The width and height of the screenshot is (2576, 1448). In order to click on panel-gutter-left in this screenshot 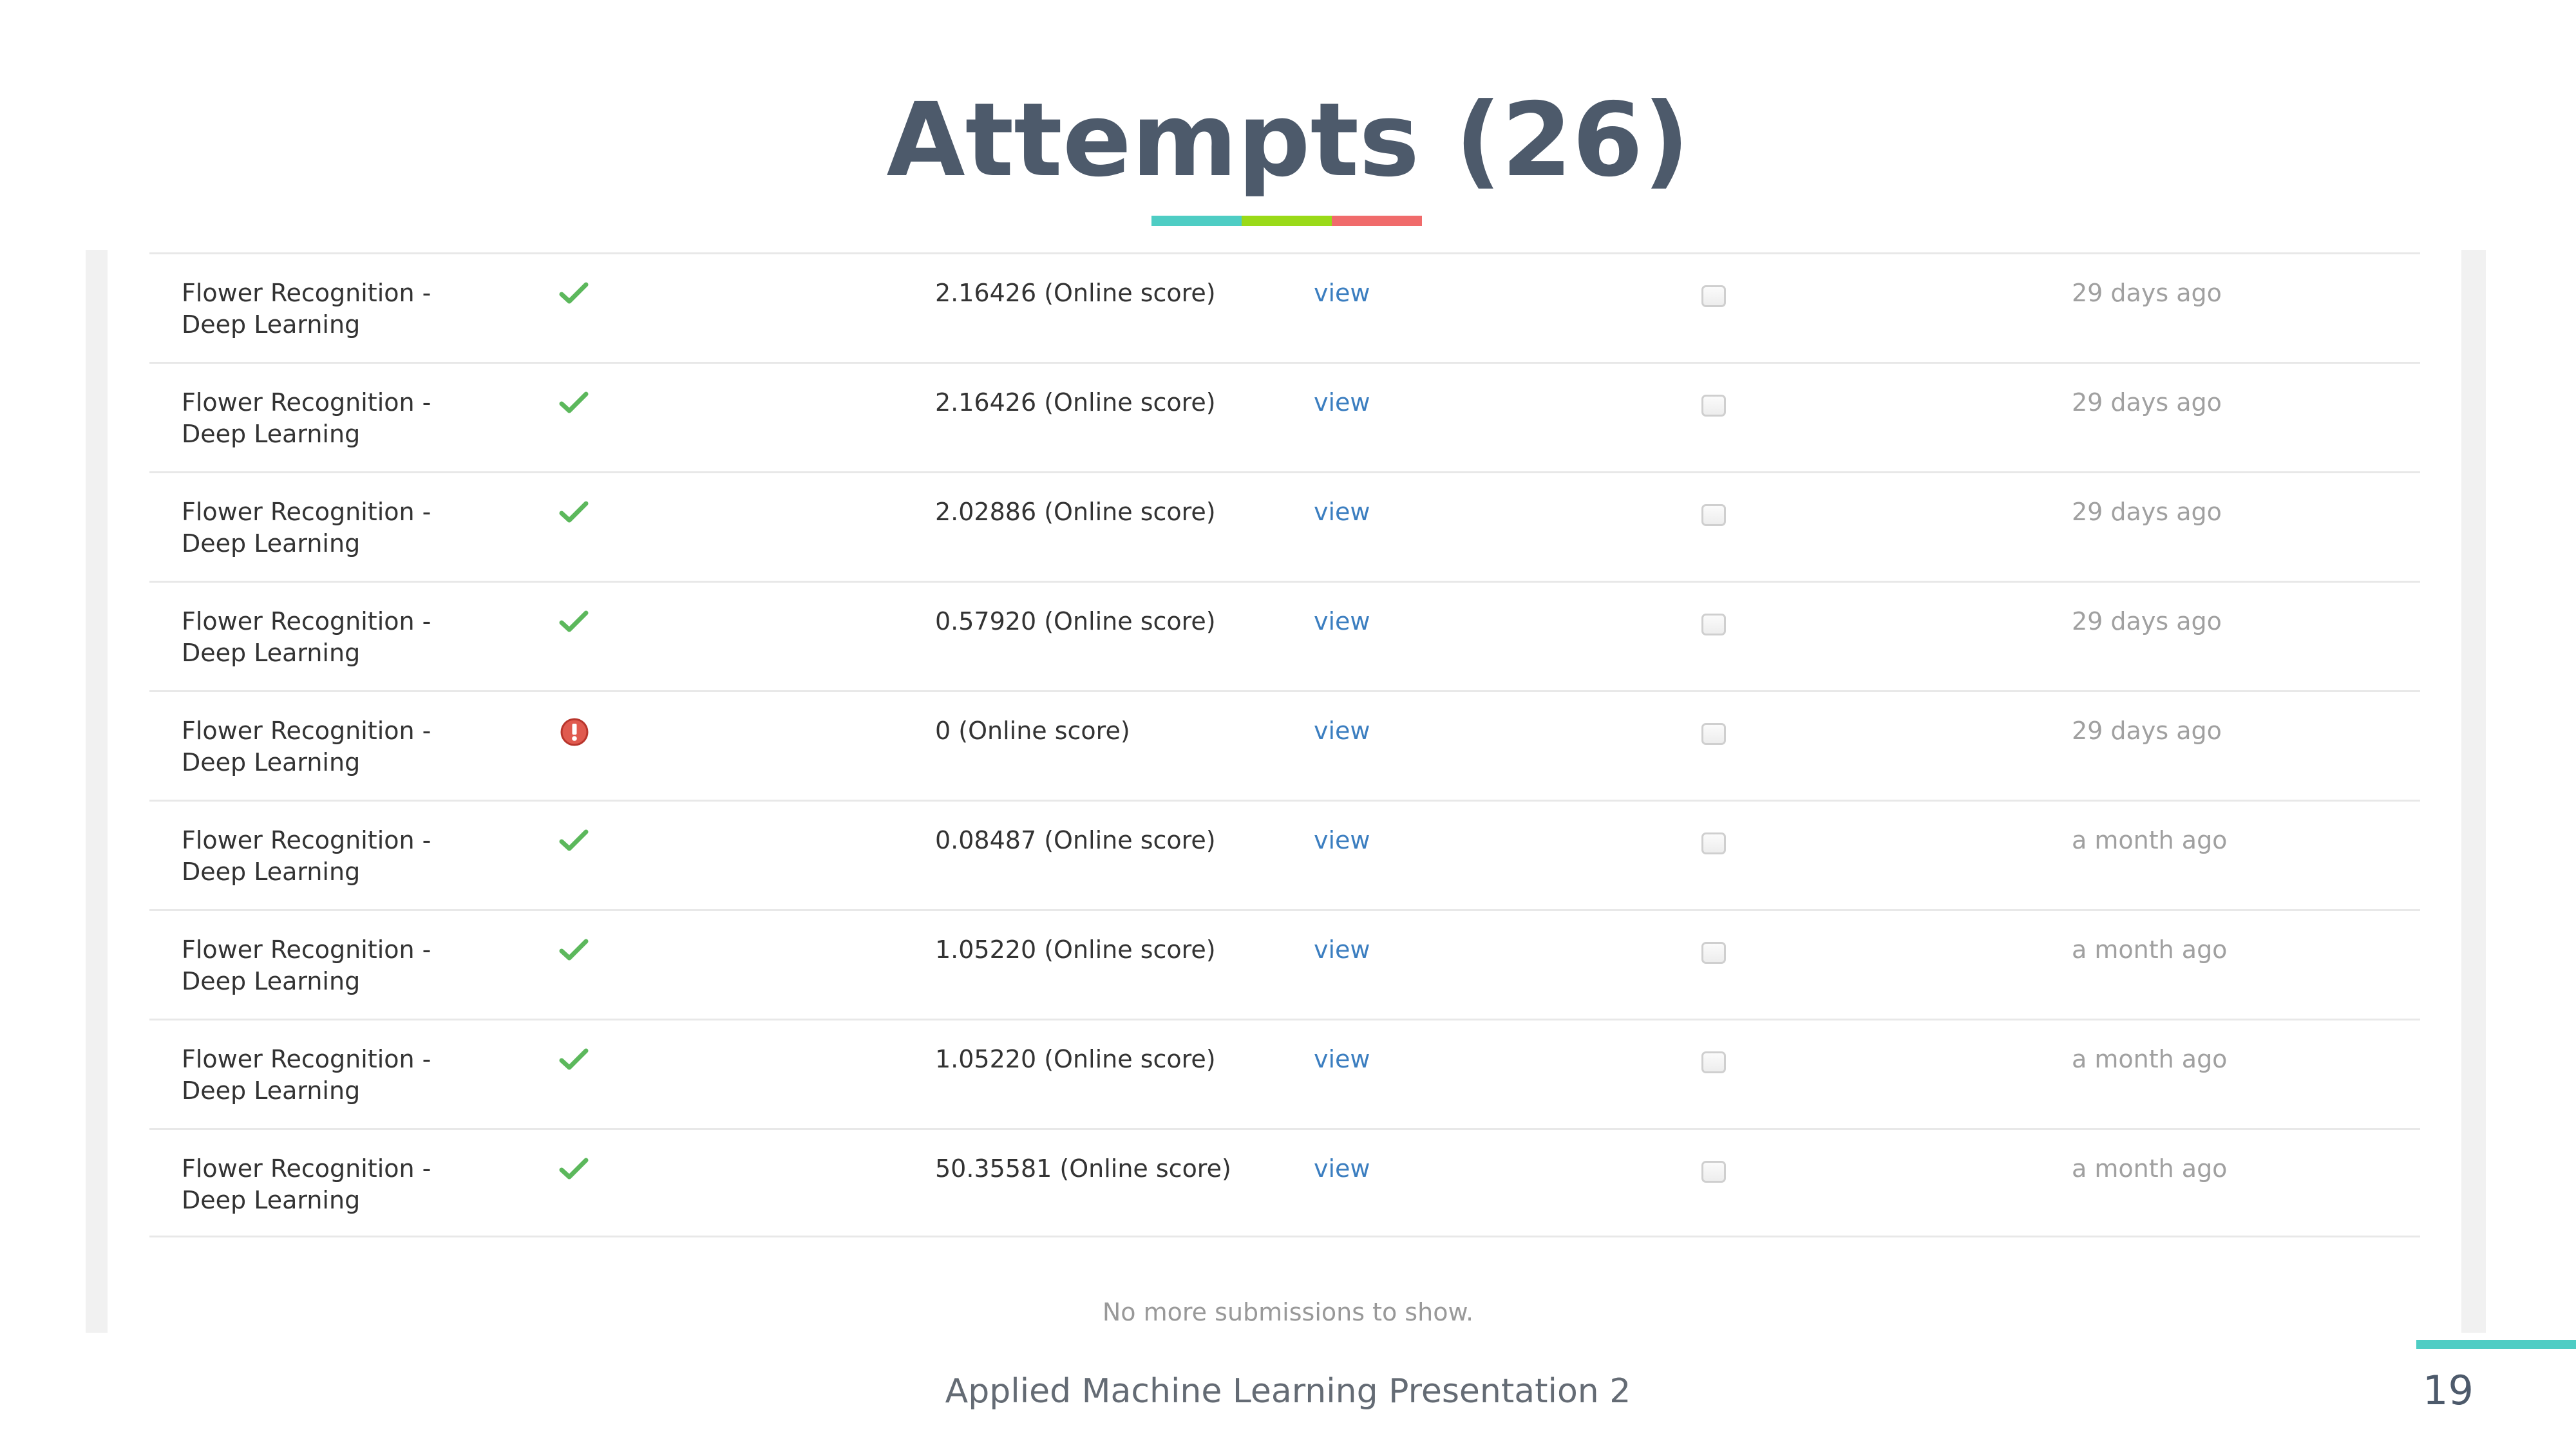, I will do `click(97, 792)`.